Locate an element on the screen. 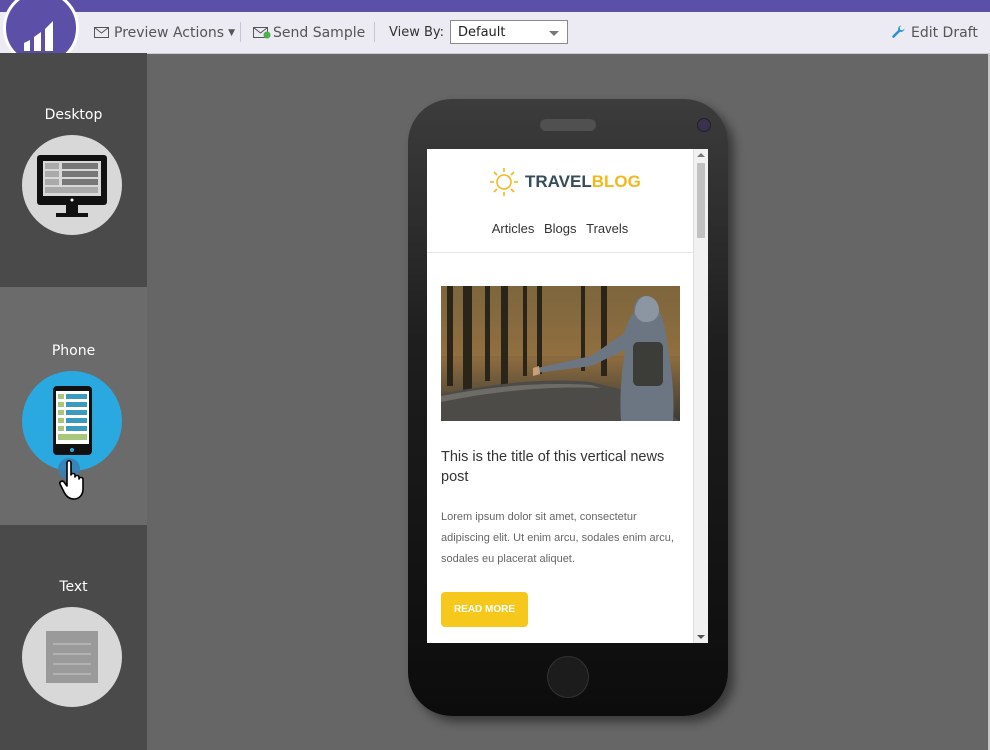 Image resolution: width=990 pixels, height=750 pixels. pointer-hand-cursor-icon is located at coordinates (75, 479).